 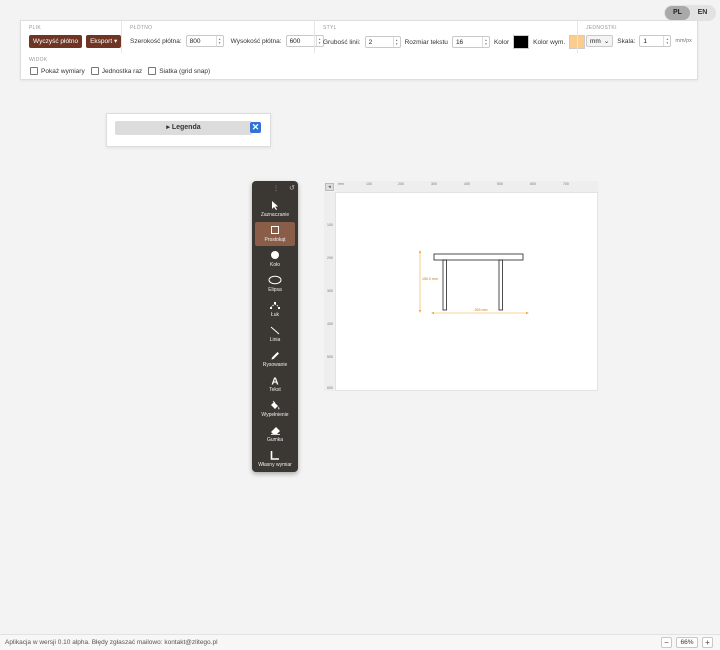 I want to click on ellipse-icon, so click(x=275, y=280).